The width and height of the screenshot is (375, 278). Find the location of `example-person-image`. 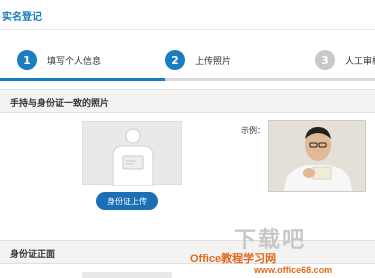

example-person-image is located at coordinates (317, 156).